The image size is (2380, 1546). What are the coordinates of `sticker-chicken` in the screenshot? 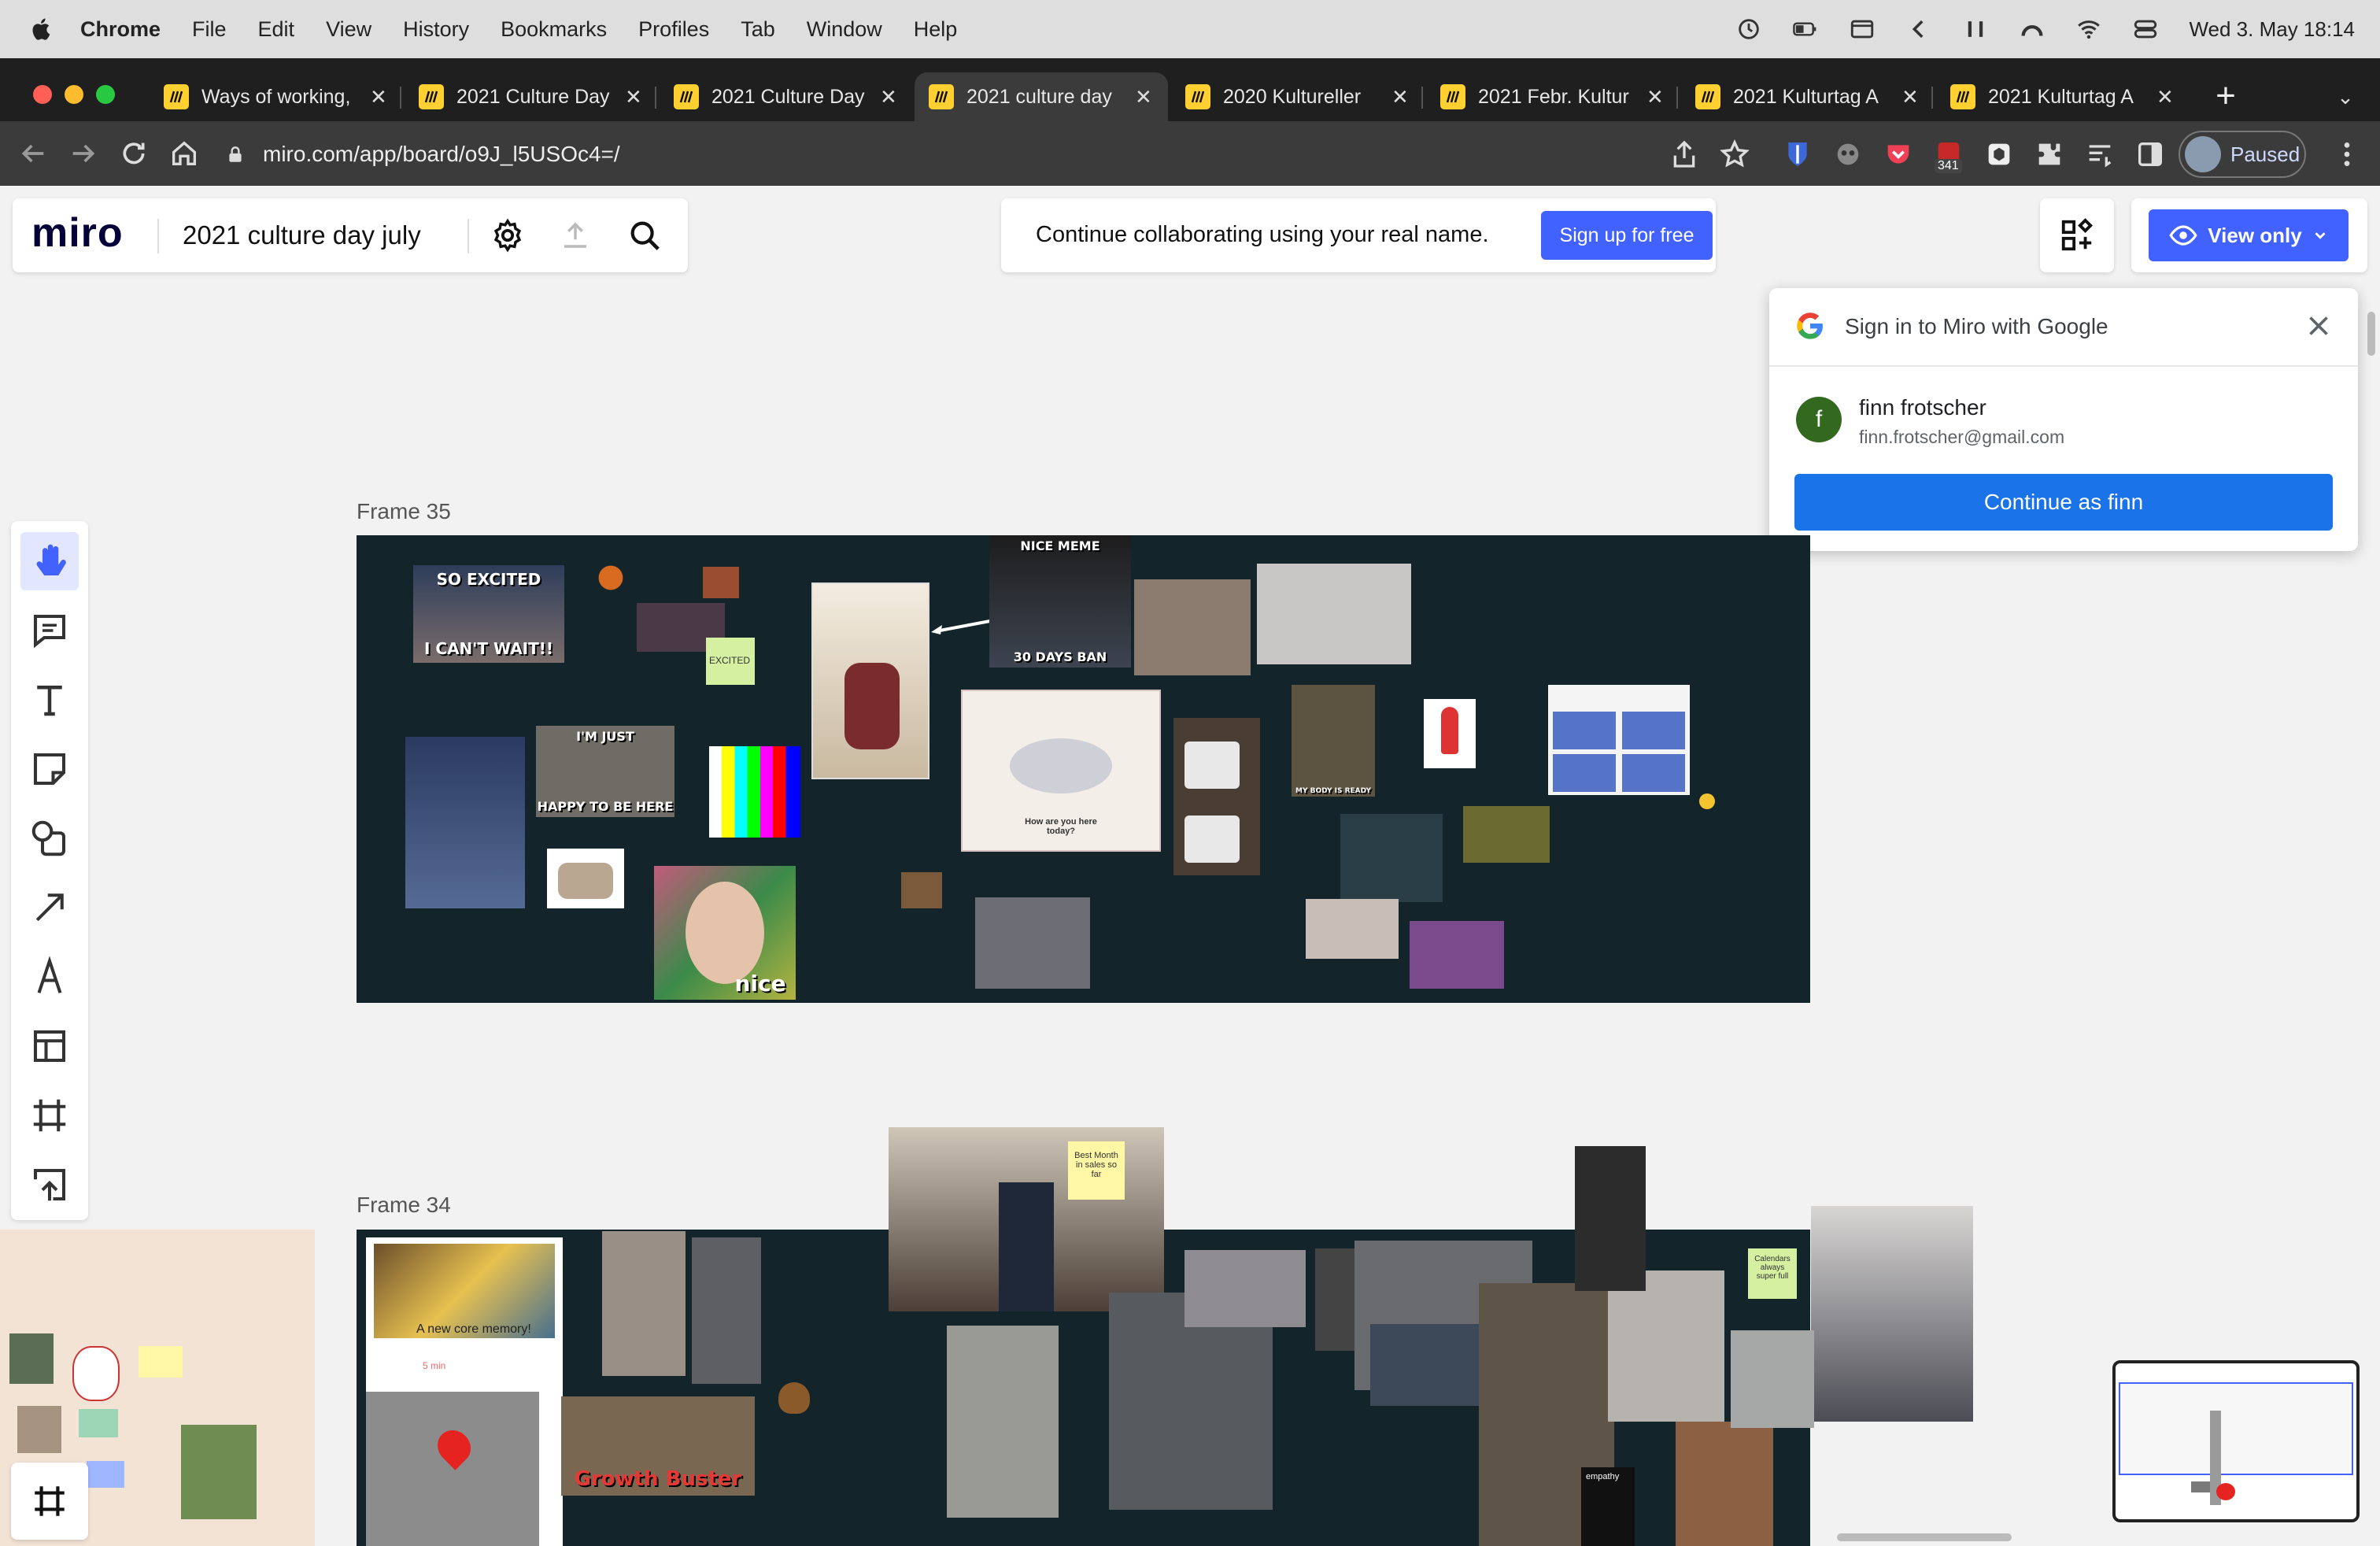 It's located at (610, 578).